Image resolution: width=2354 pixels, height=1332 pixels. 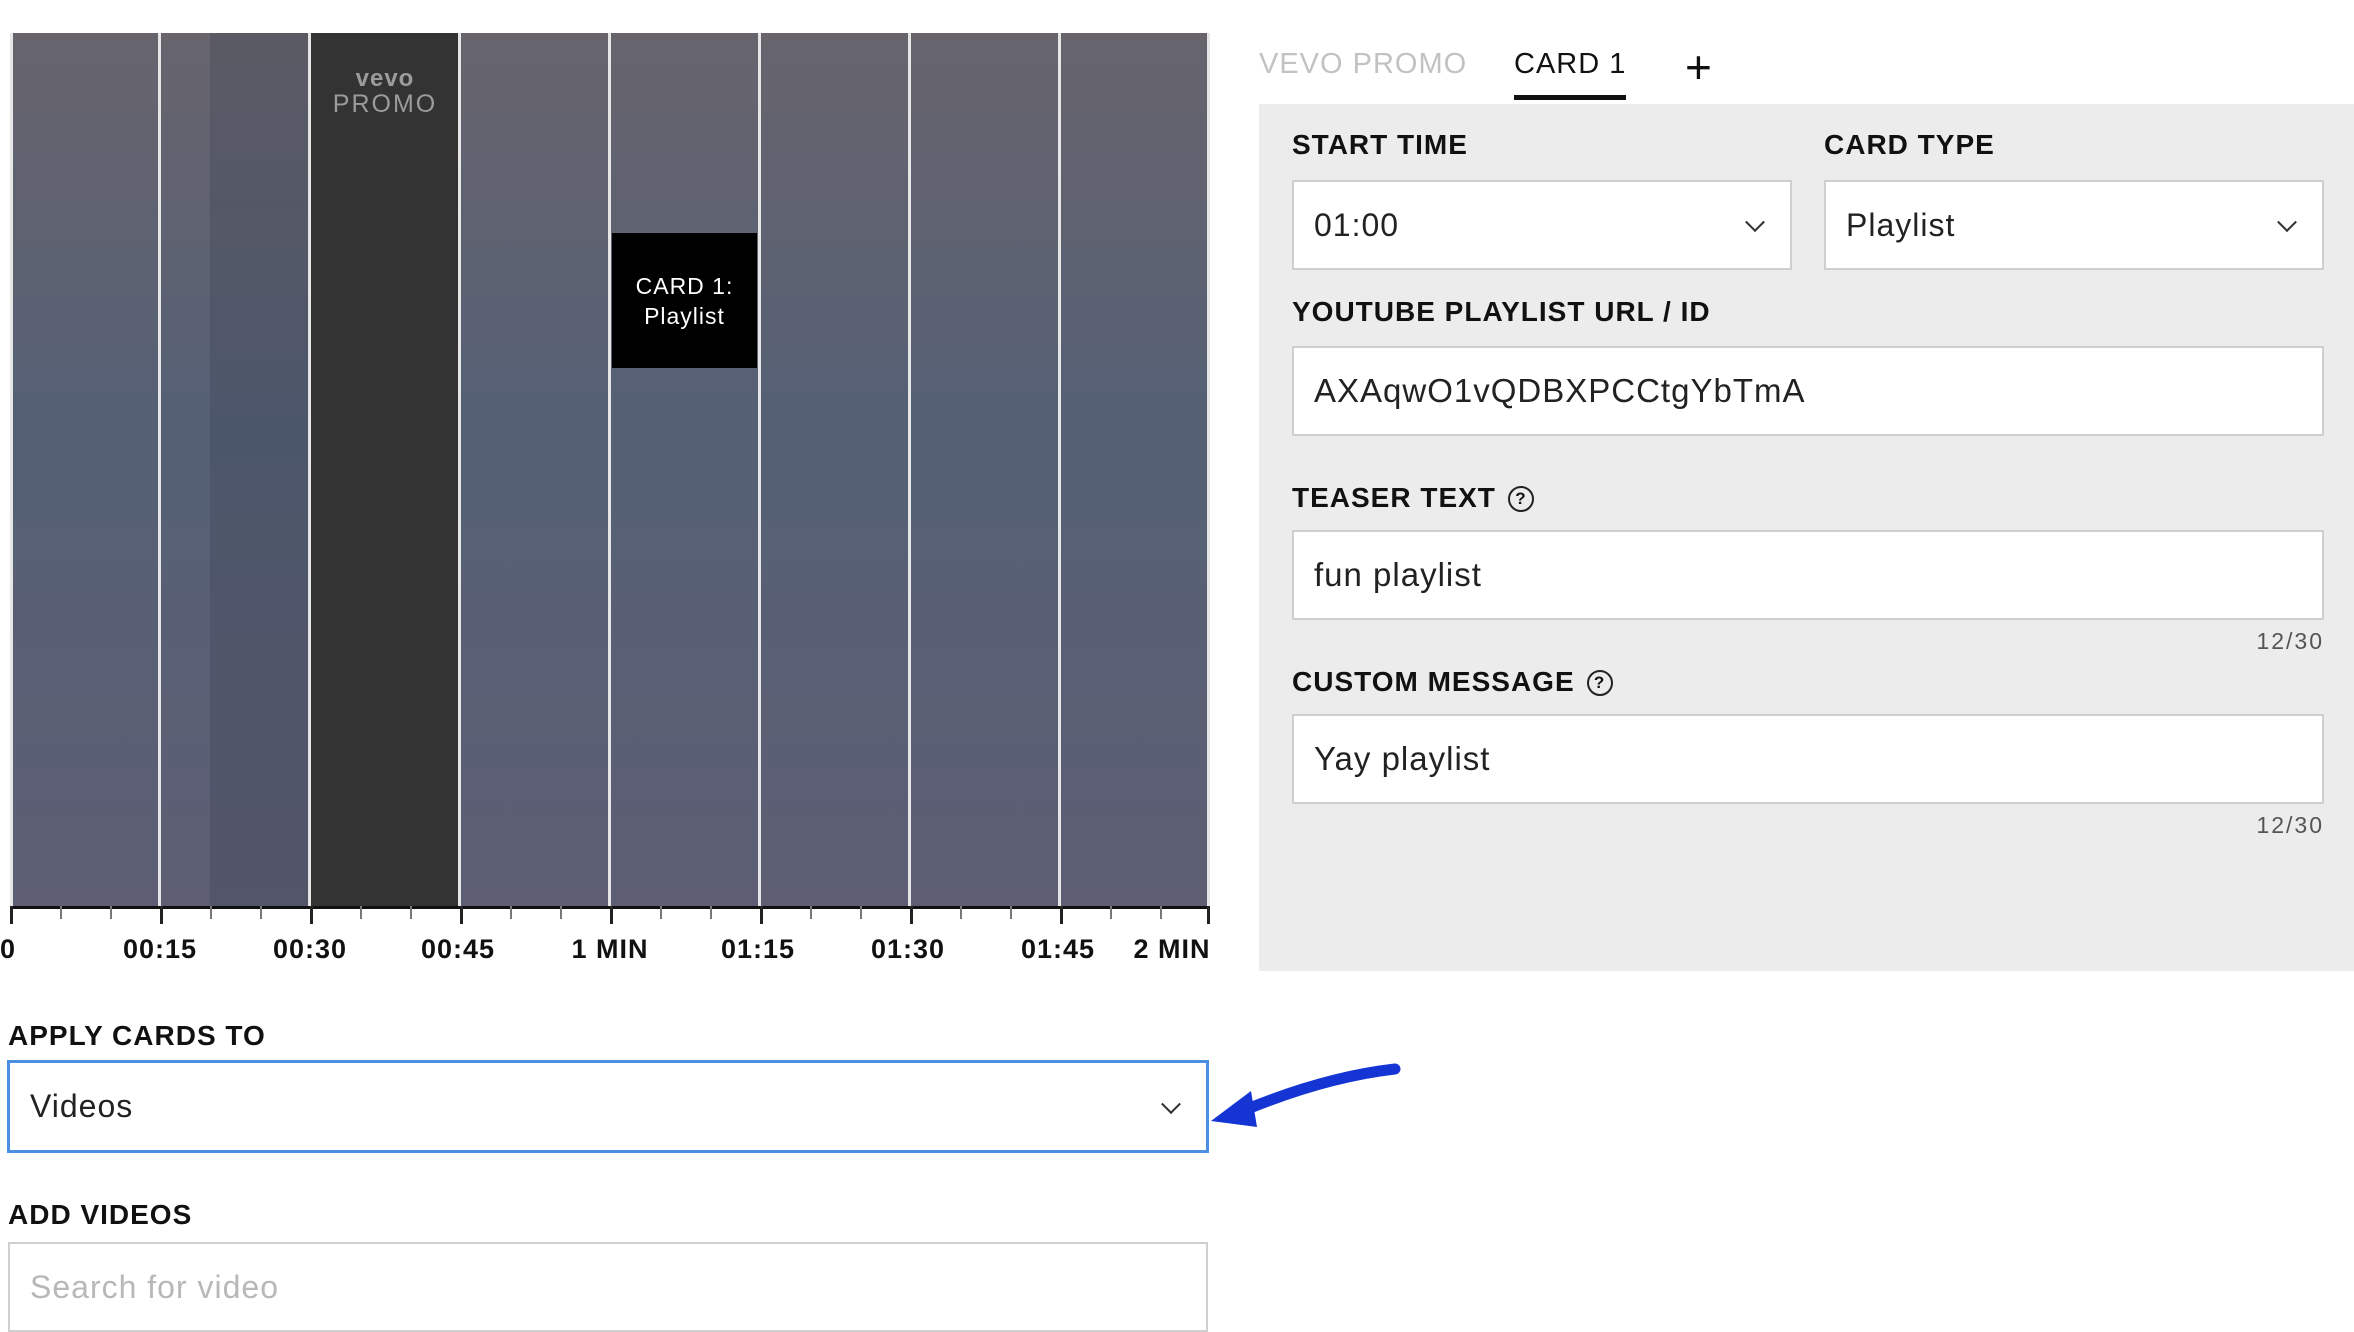 What do you see at coordinates (2074, 225) in the screenshot?
I see `card-type-select: Playlist` at bounding box center [2074, 225].